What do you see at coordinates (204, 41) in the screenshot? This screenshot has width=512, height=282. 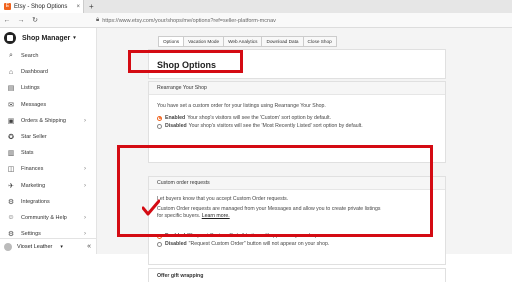 I see `tab-vacation-mode: Vacation Mode` at bounding box center [204, 41].